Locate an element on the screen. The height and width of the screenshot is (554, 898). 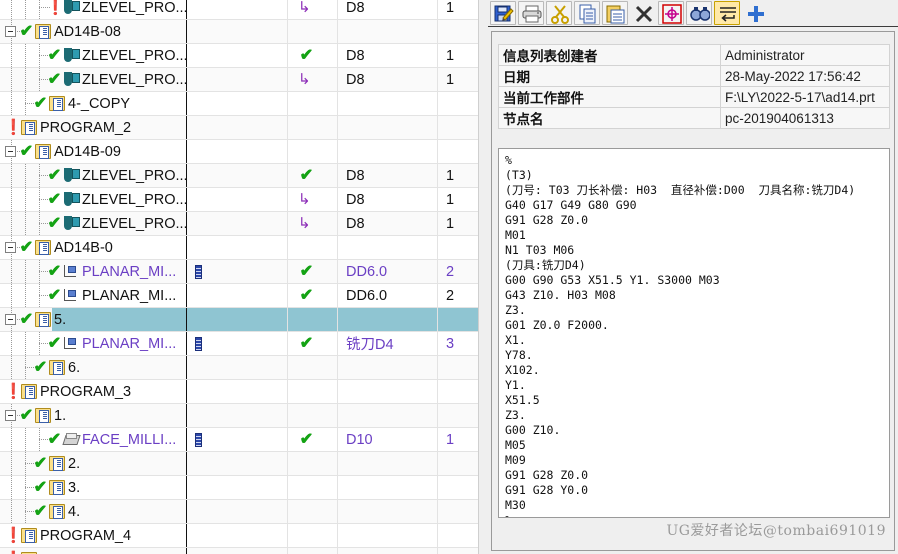
tool-name-cell: D8 is located at coordinates (355, 79).